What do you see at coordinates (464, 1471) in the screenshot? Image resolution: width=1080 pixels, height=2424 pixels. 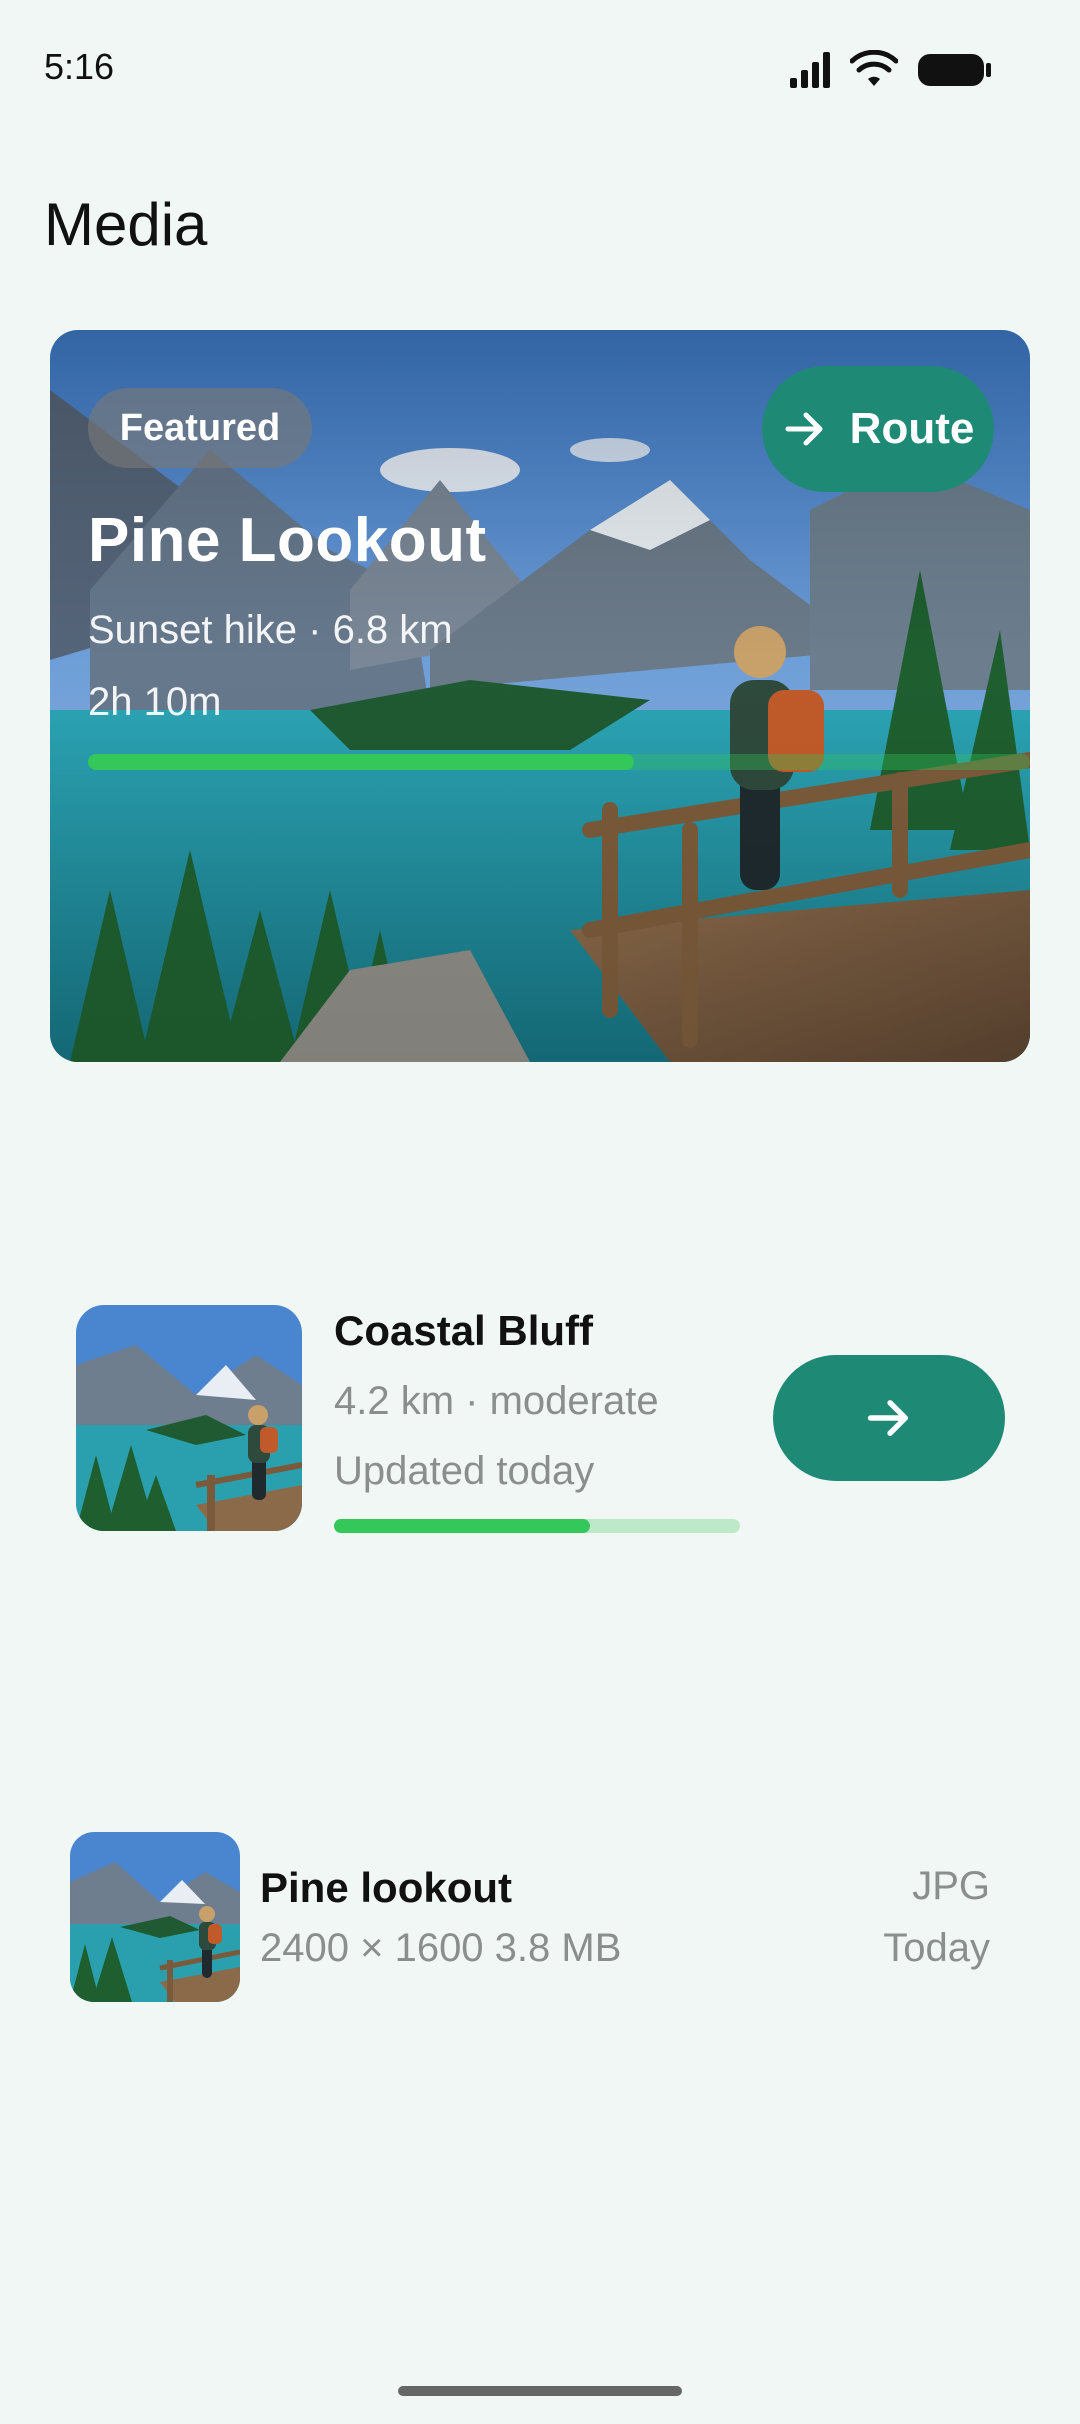 I see `coastal-updated: Updated today` at bounding box center [464, 1471].